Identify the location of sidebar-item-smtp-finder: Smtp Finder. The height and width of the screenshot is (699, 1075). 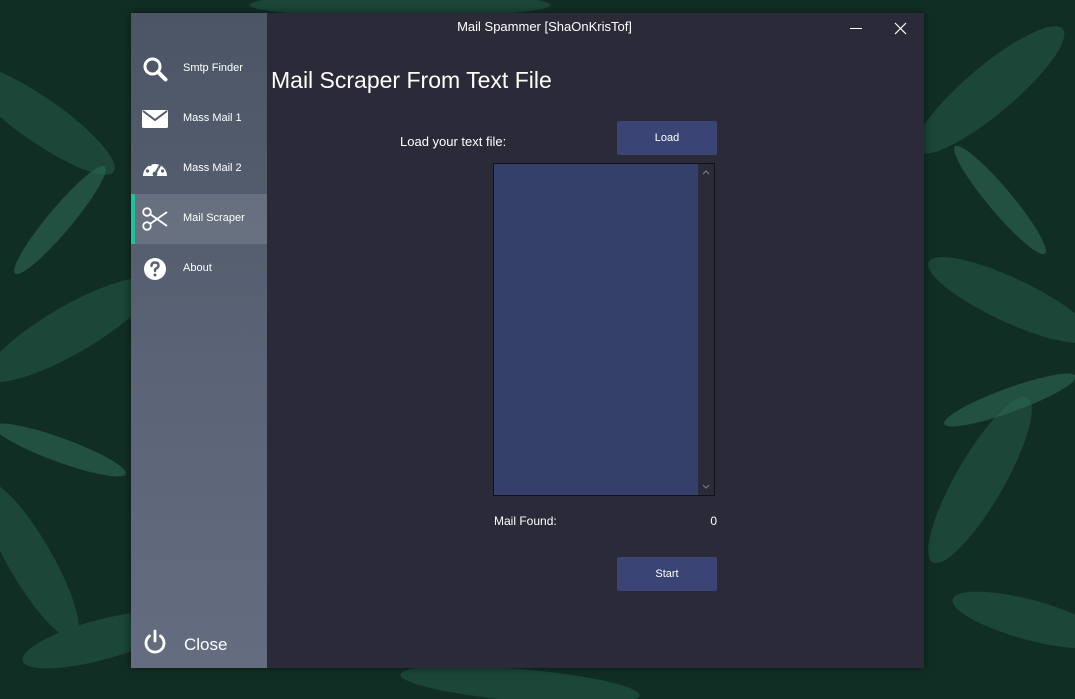
(199, 69).